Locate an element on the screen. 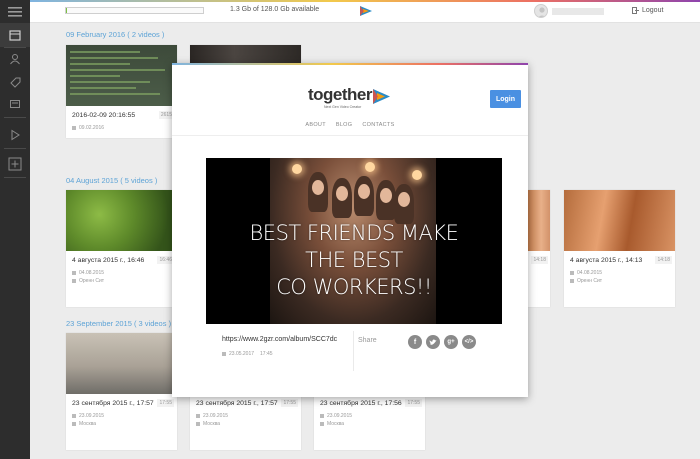 The image size is (700, 459). app-logo-icon is located at coordinates (366, 11).